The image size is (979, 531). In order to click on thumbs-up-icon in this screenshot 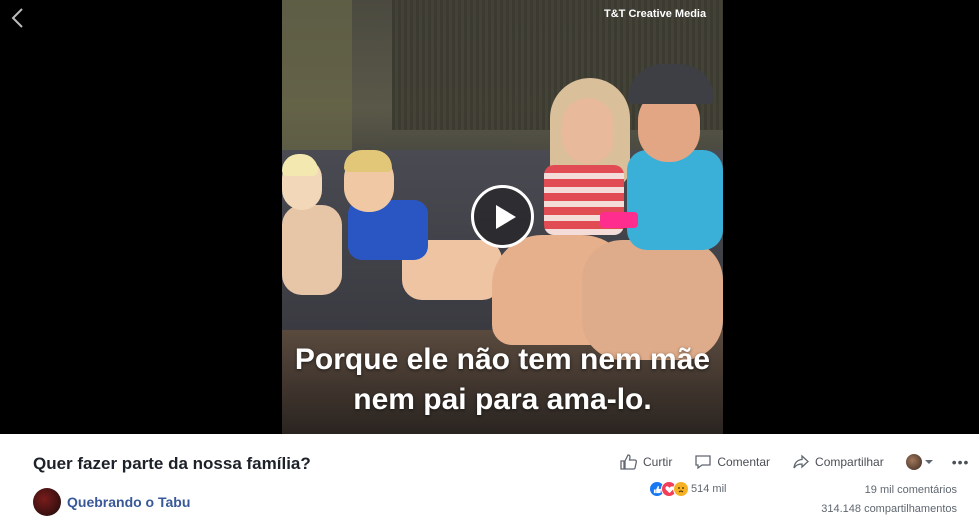, I will do `click(628, 462)`.